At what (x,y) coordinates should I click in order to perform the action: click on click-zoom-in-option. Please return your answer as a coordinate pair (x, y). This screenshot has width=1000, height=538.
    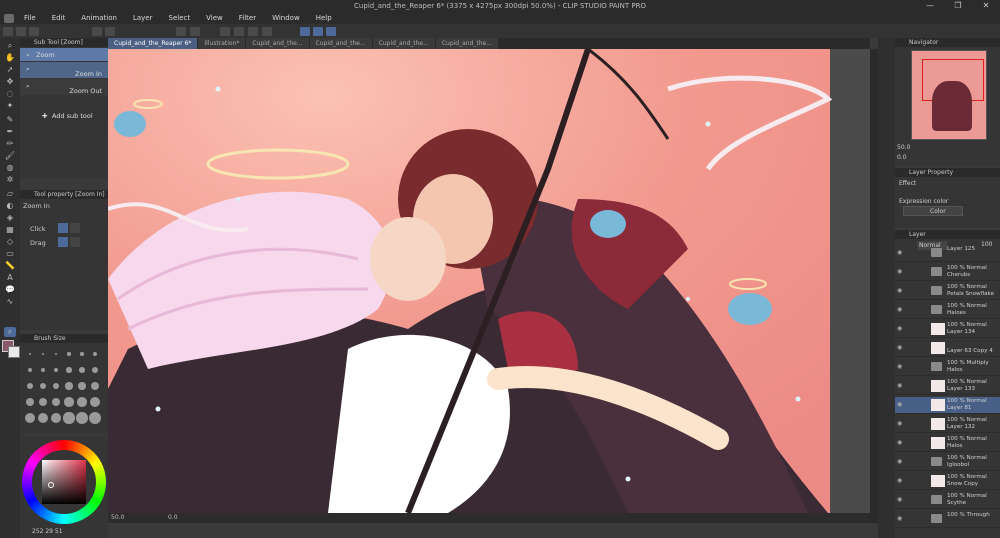
    Looking at the image, I should click on (63, 228).